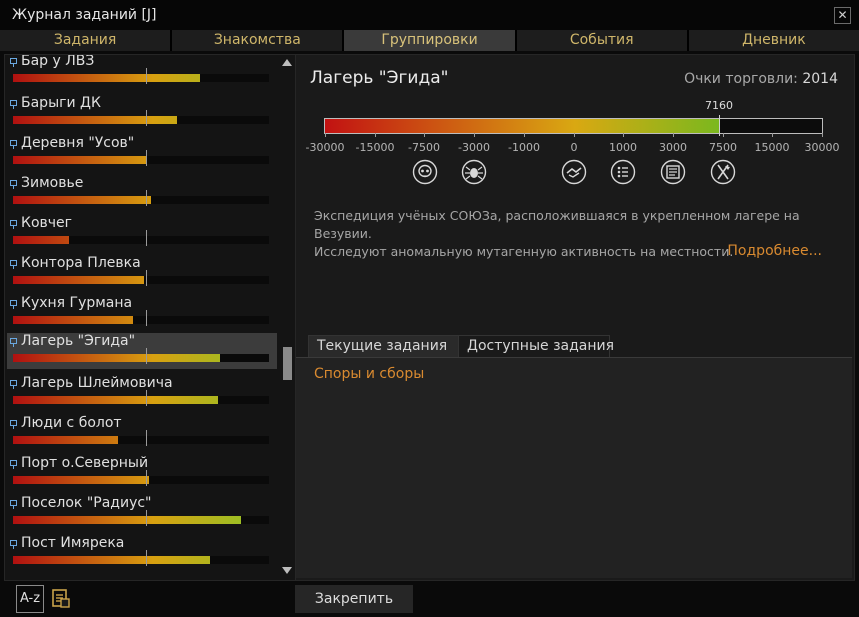 The width and height of the screenshot is (859, 617). I want to click on checklist-icon, so click(623, 172).